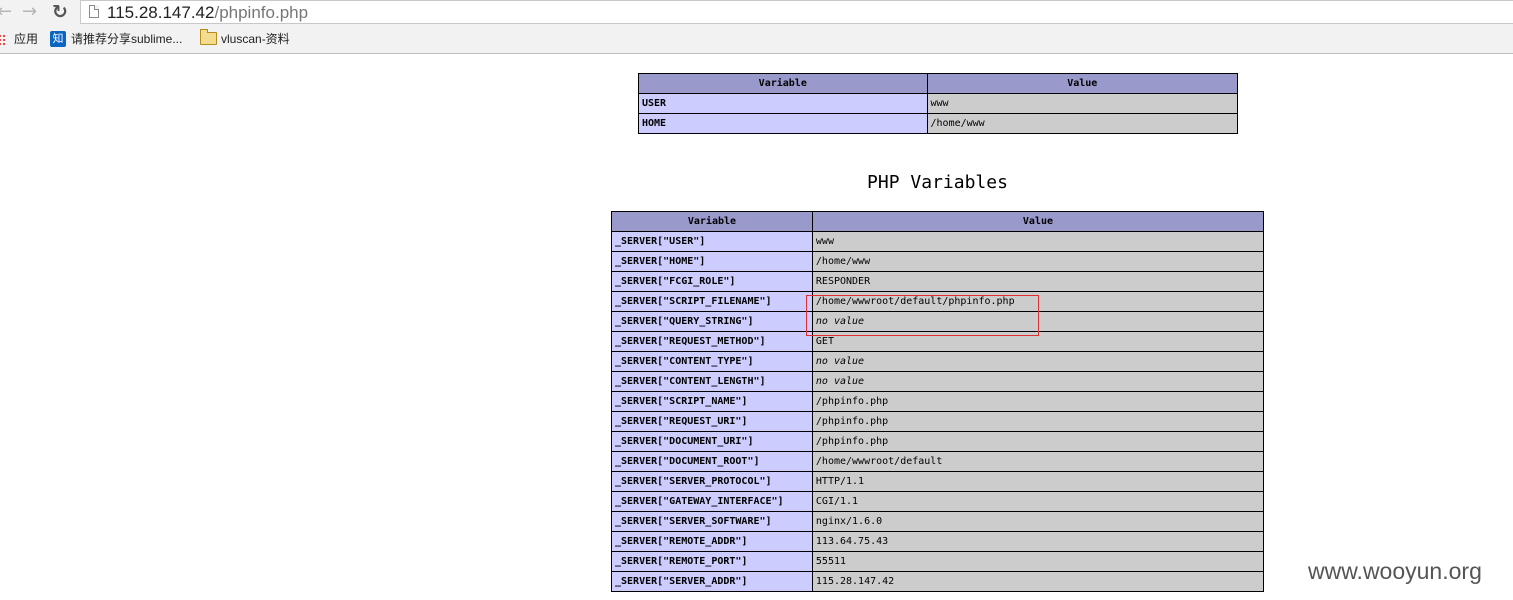  I want to click on folder-icon, so click(208, 37).